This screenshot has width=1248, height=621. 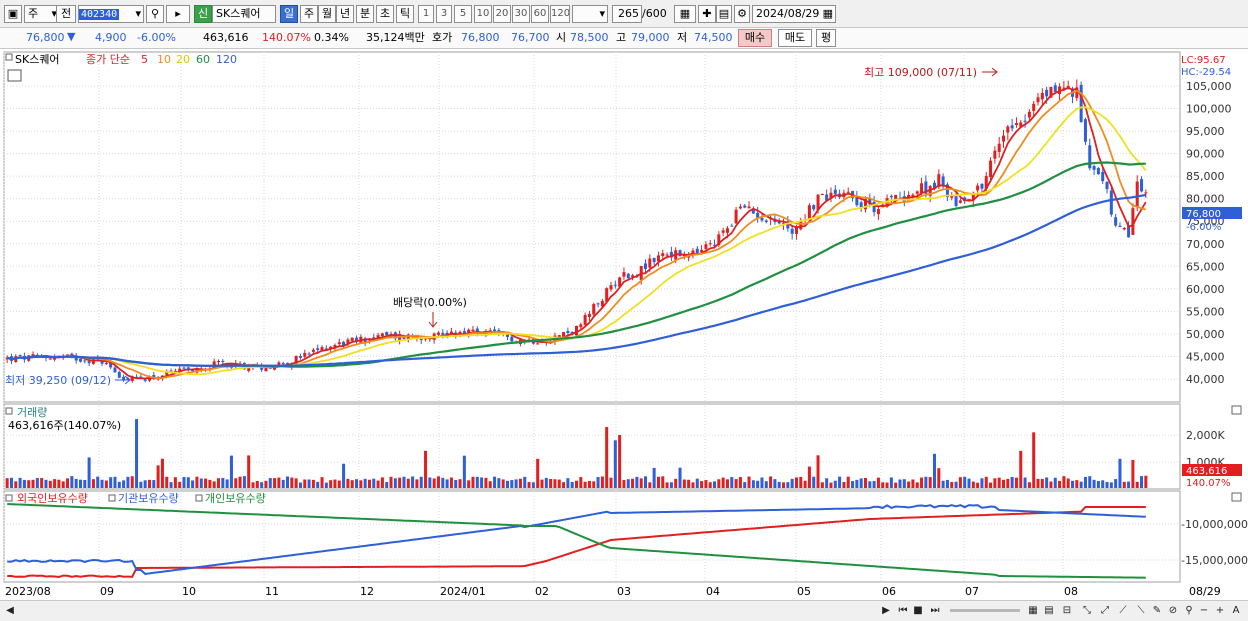 I want to click on zoom-out-icon: −, so click(x=1204, y=611).